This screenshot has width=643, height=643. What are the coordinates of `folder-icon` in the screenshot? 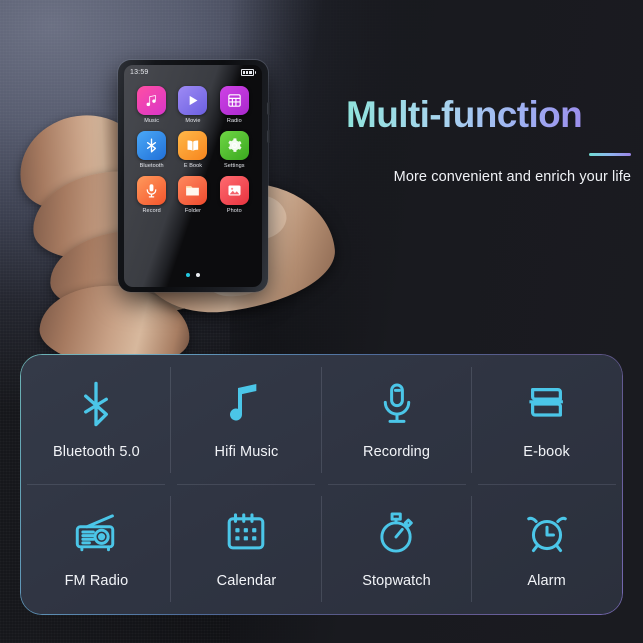 It's located at (193, 190).